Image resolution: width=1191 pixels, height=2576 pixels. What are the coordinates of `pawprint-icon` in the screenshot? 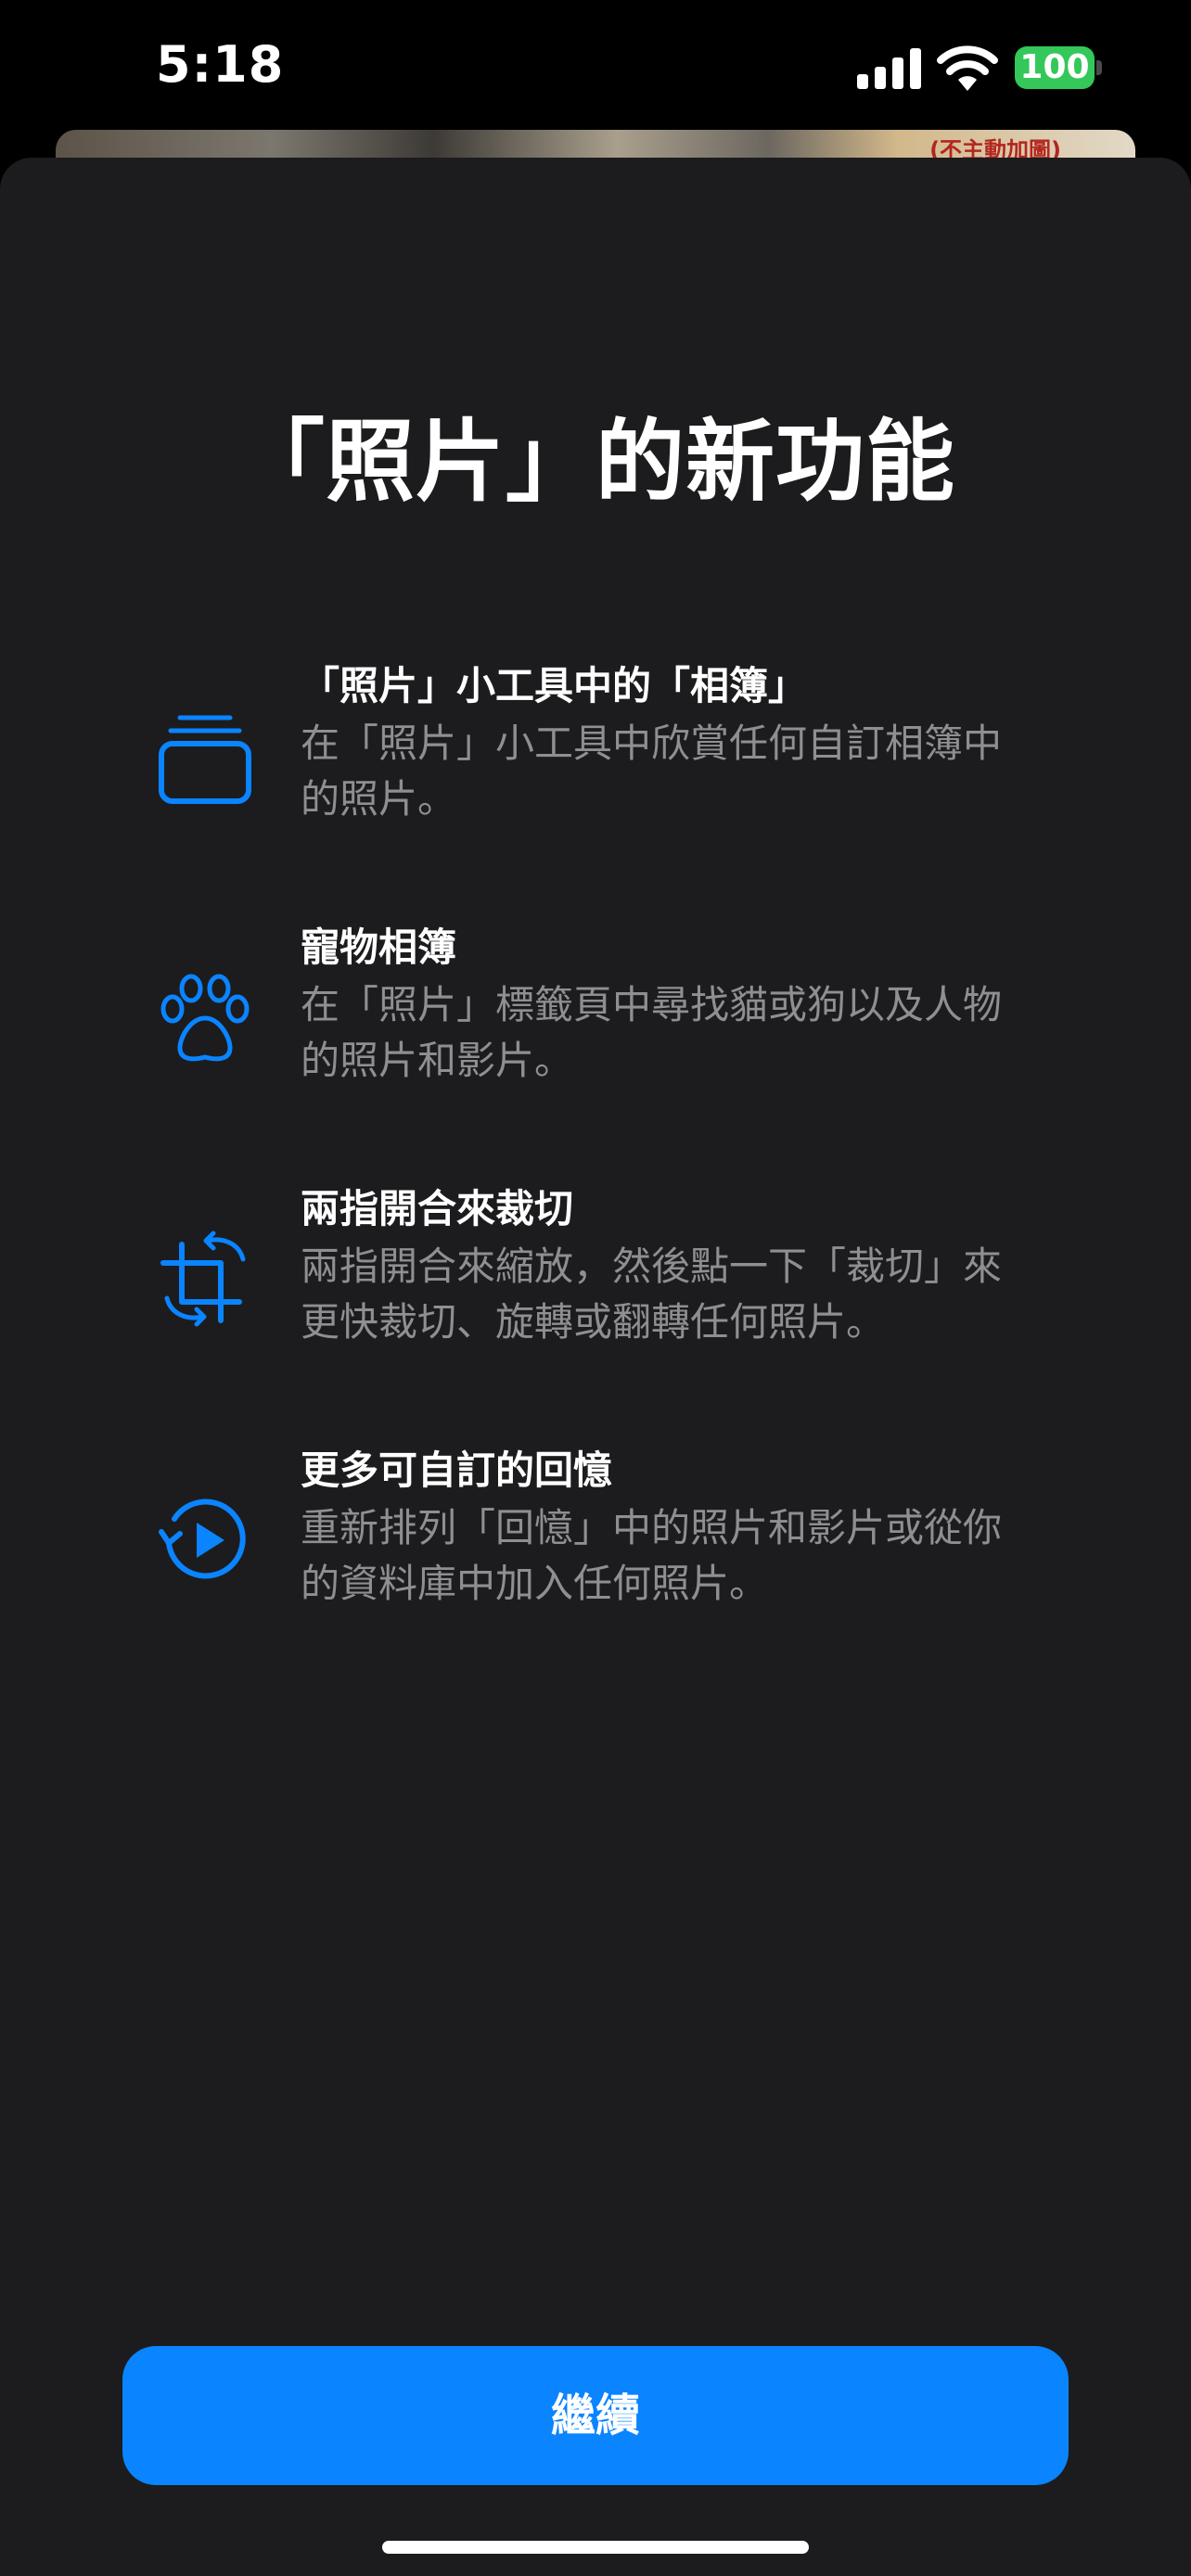 It's located at (205, 1018).